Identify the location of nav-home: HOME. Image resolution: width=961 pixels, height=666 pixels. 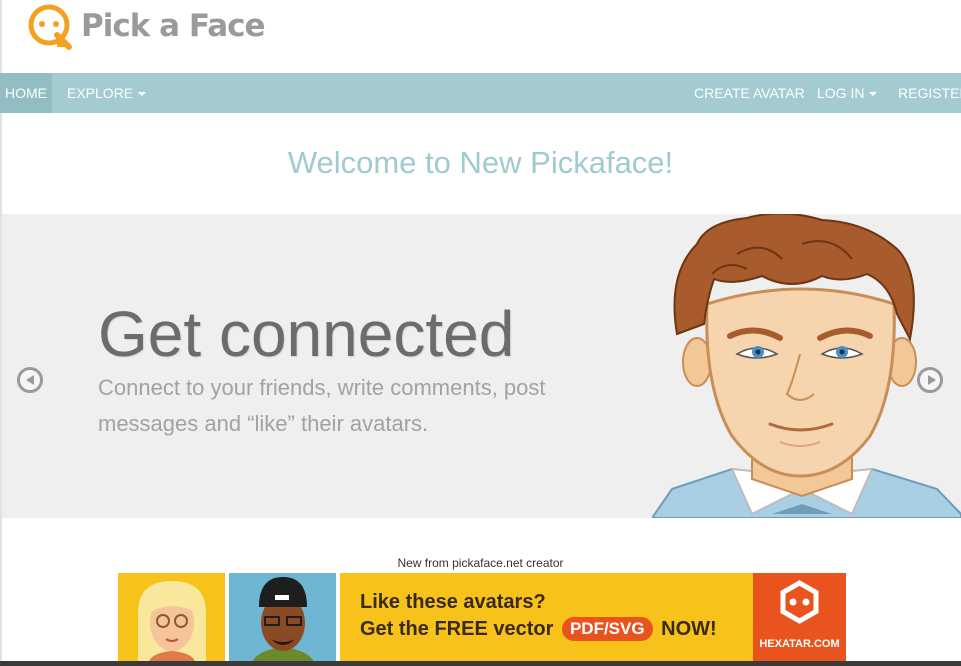
(26, 93).